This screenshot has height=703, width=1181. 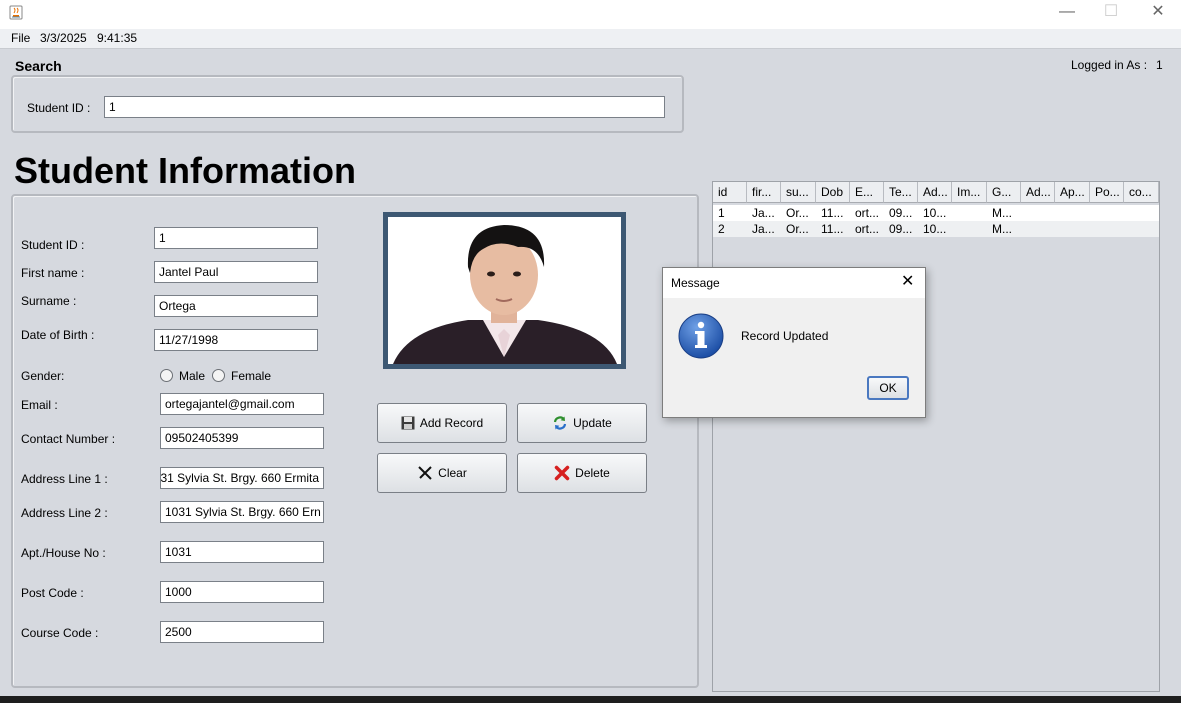 What do you see at coordinates (1111, 12) in the screenshot?
I see `maximize-button: ☐` at bounding box center [1111, 12].